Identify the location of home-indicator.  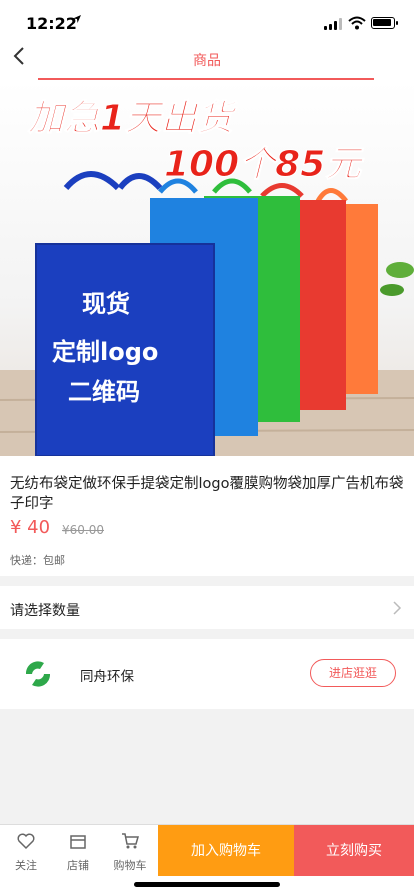
(207, 886).